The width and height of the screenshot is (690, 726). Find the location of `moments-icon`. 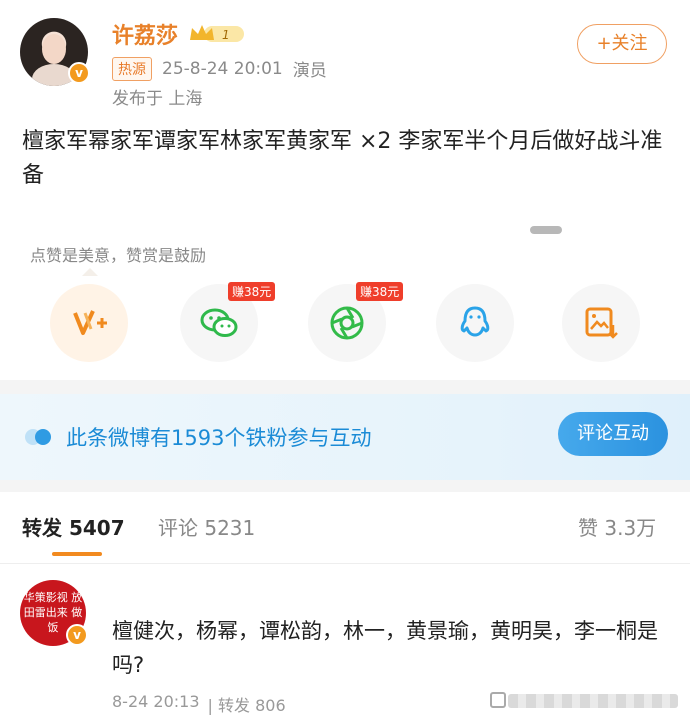

moments-icon is located at coordinates (347, 323).